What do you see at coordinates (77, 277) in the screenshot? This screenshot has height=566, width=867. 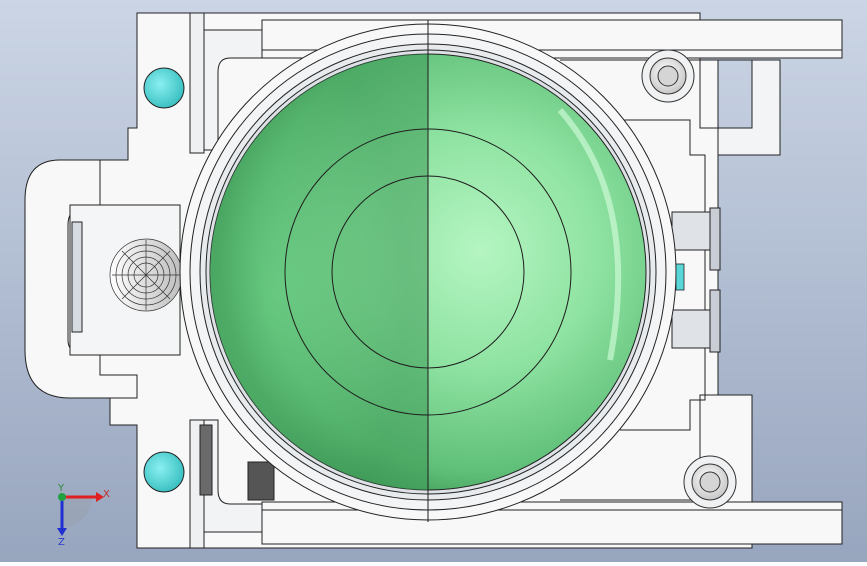 I see `left-insert-strip` at bounding box center [77, 277].